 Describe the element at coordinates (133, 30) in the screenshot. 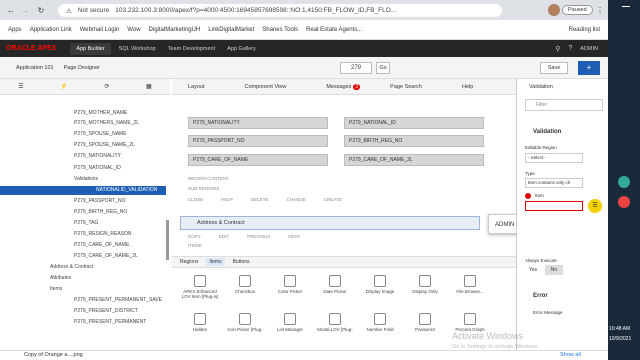

I see `bookmark-wow: Wow` at that location.